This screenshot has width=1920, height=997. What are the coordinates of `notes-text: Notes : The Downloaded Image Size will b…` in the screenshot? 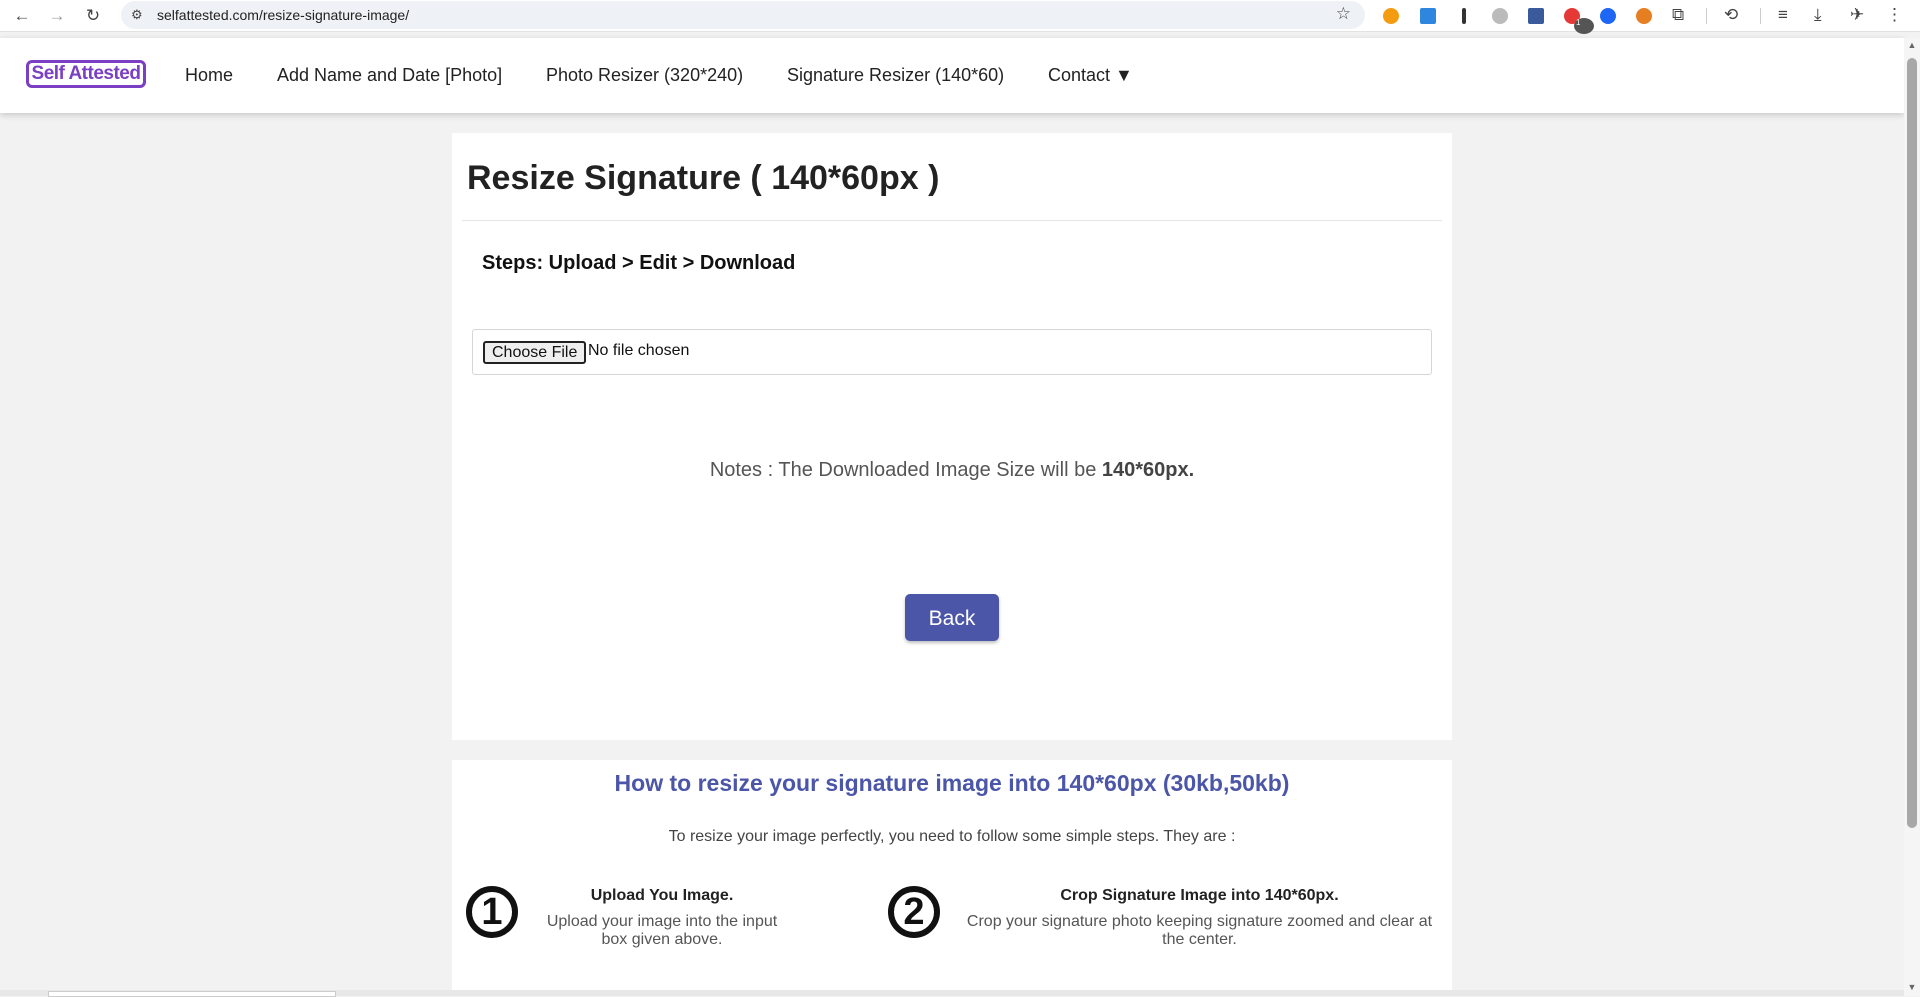 It's located at (952, 470).